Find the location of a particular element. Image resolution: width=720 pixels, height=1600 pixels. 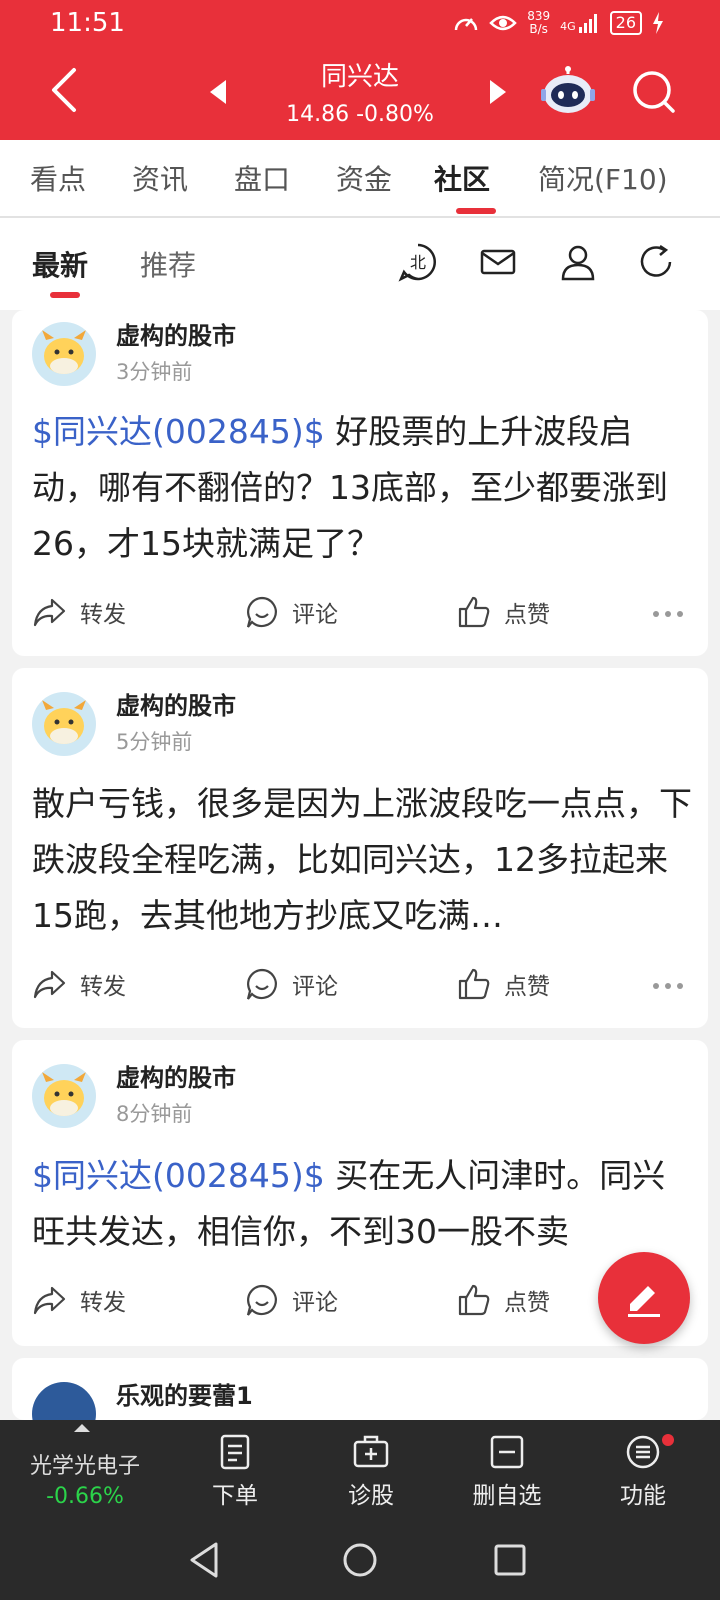

tab-news: 资讯 is located at coordinates (160, 178).